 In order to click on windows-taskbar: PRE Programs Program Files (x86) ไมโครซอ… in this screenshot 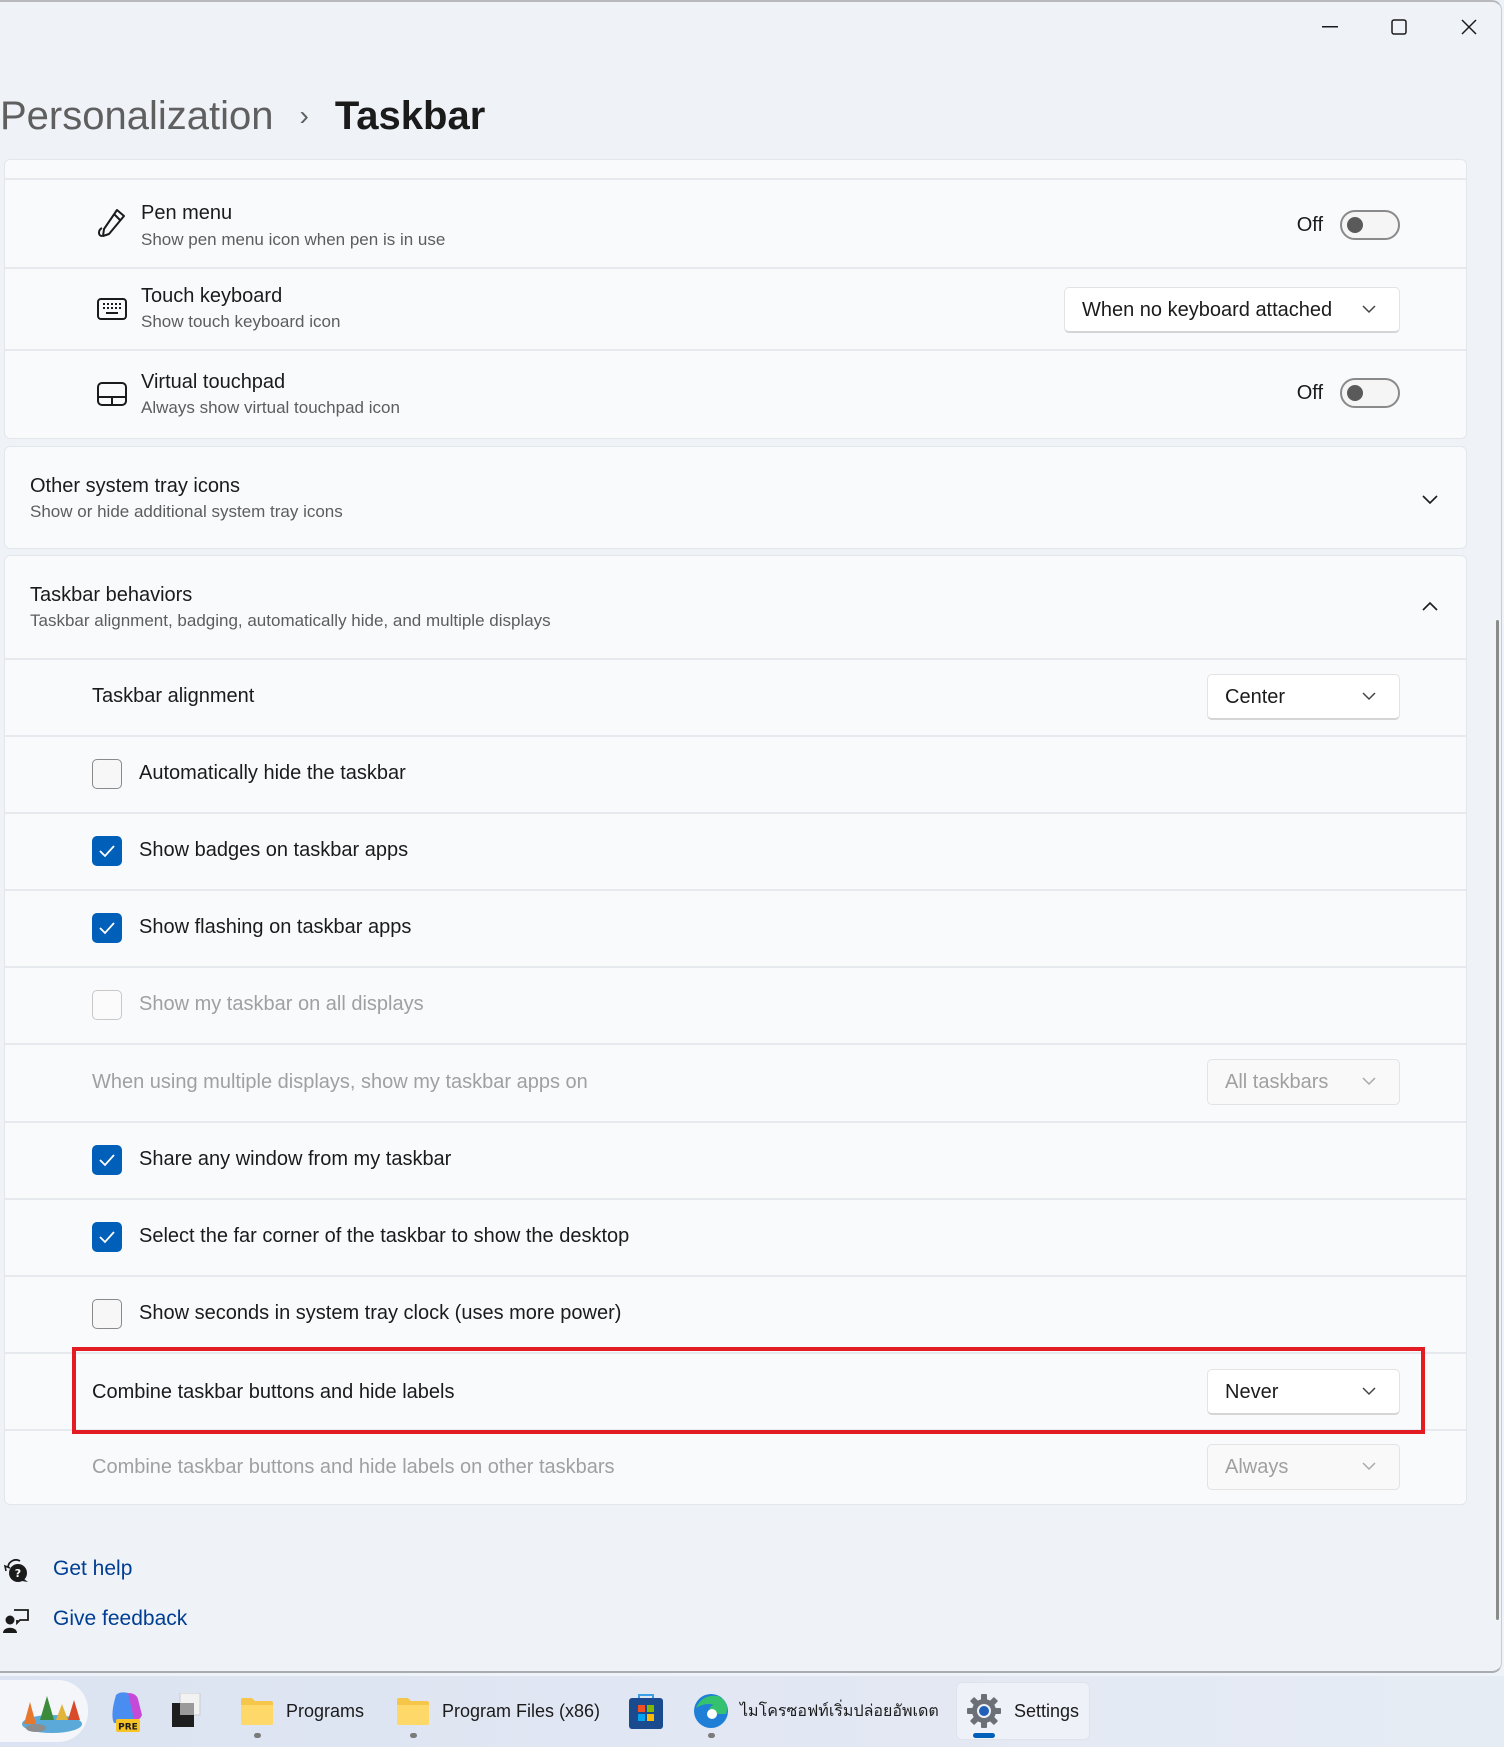, I will do `click(752, 1711)`.